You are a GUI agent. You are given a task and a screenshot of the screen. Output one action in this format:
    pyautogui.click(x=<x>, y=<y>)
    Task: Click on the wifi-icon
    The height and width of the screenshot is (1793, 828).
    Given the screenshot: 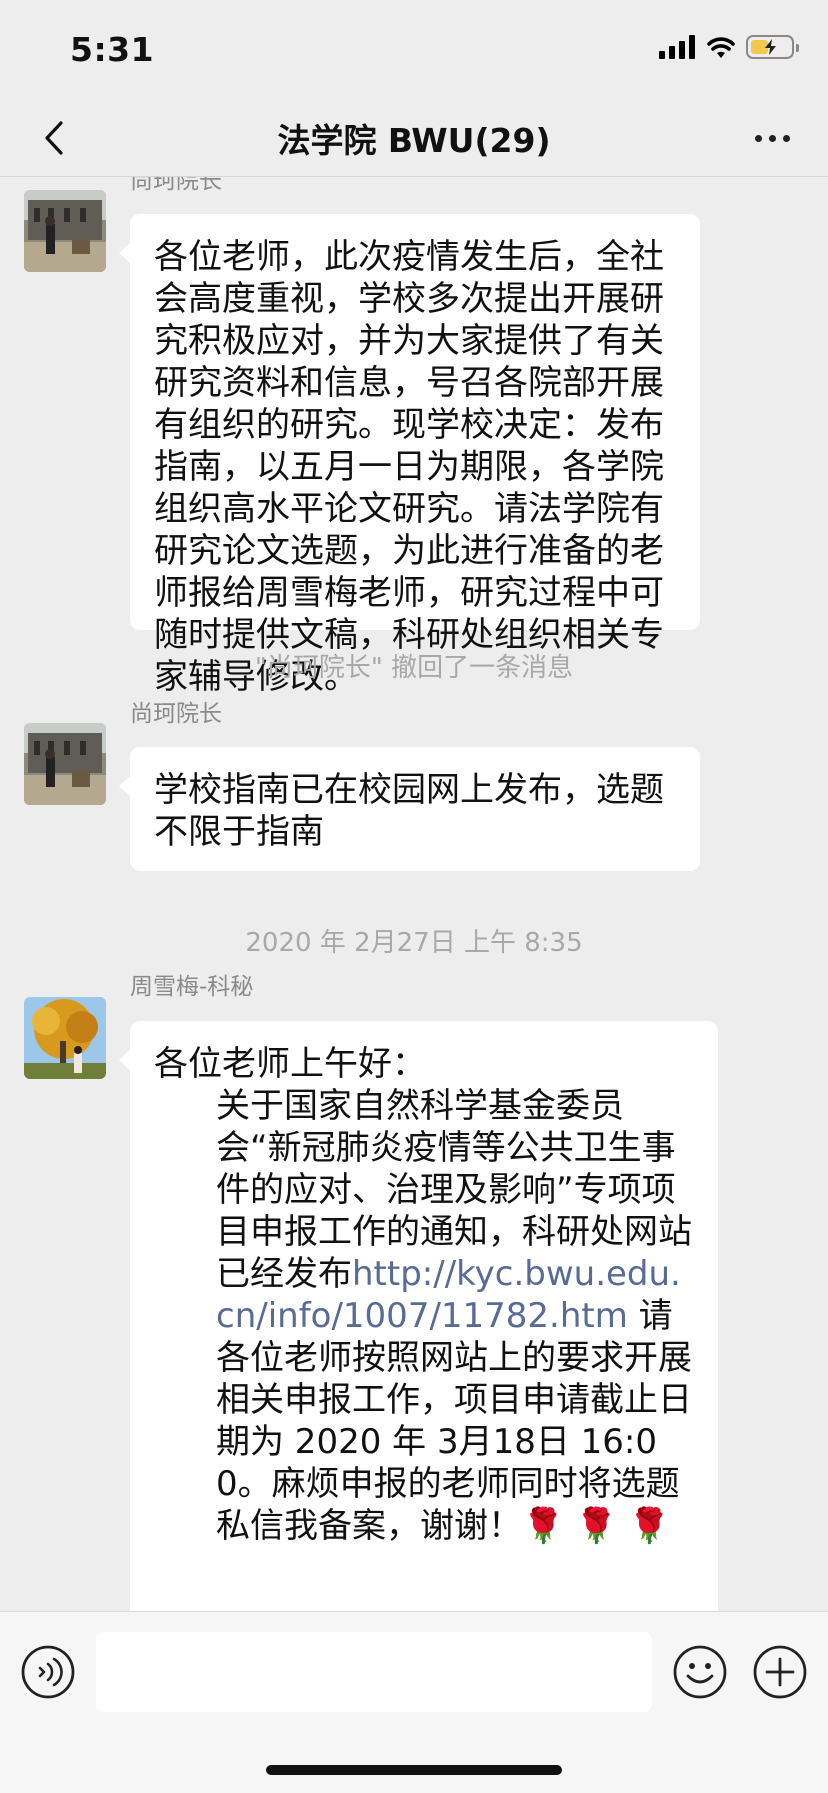 What is the action you would take?
    pyautogui.click(x=721, y=47)
    